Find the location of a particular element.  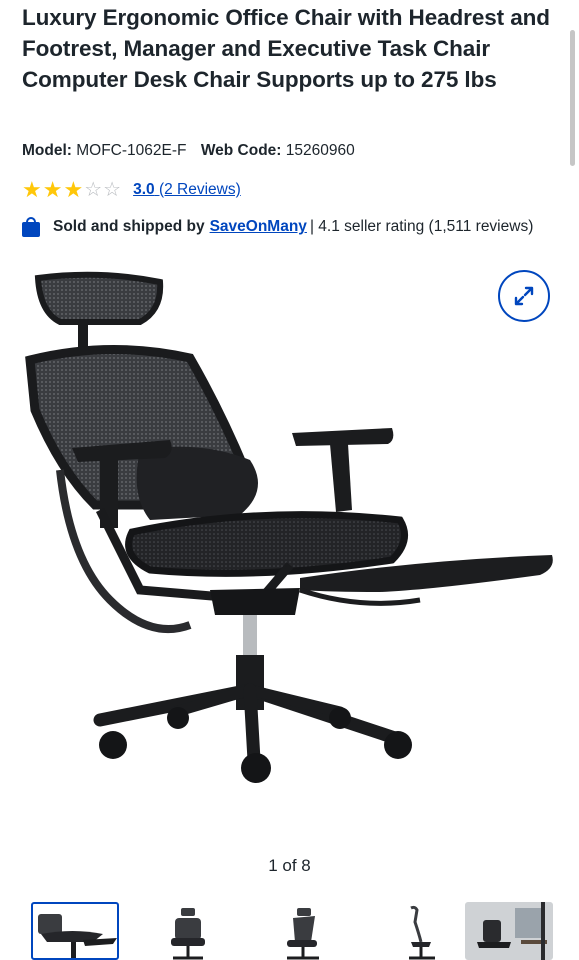

webcode-value: 15260960 is located at coordinates (320, 150).